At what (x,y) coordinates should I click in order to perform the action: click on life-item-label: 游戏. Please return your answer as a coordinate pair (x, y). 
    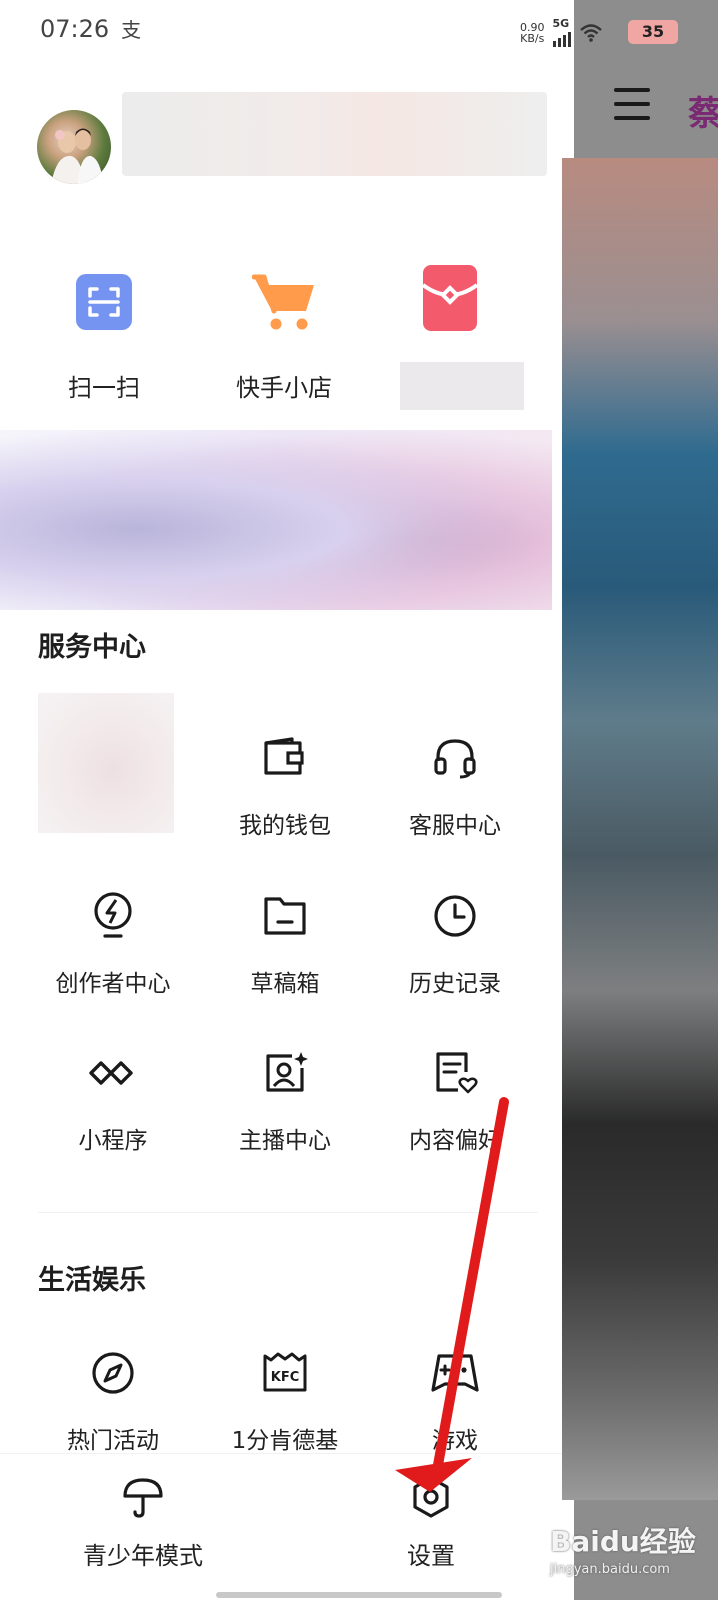
    Looking at the image, I should click on (455, 1441).